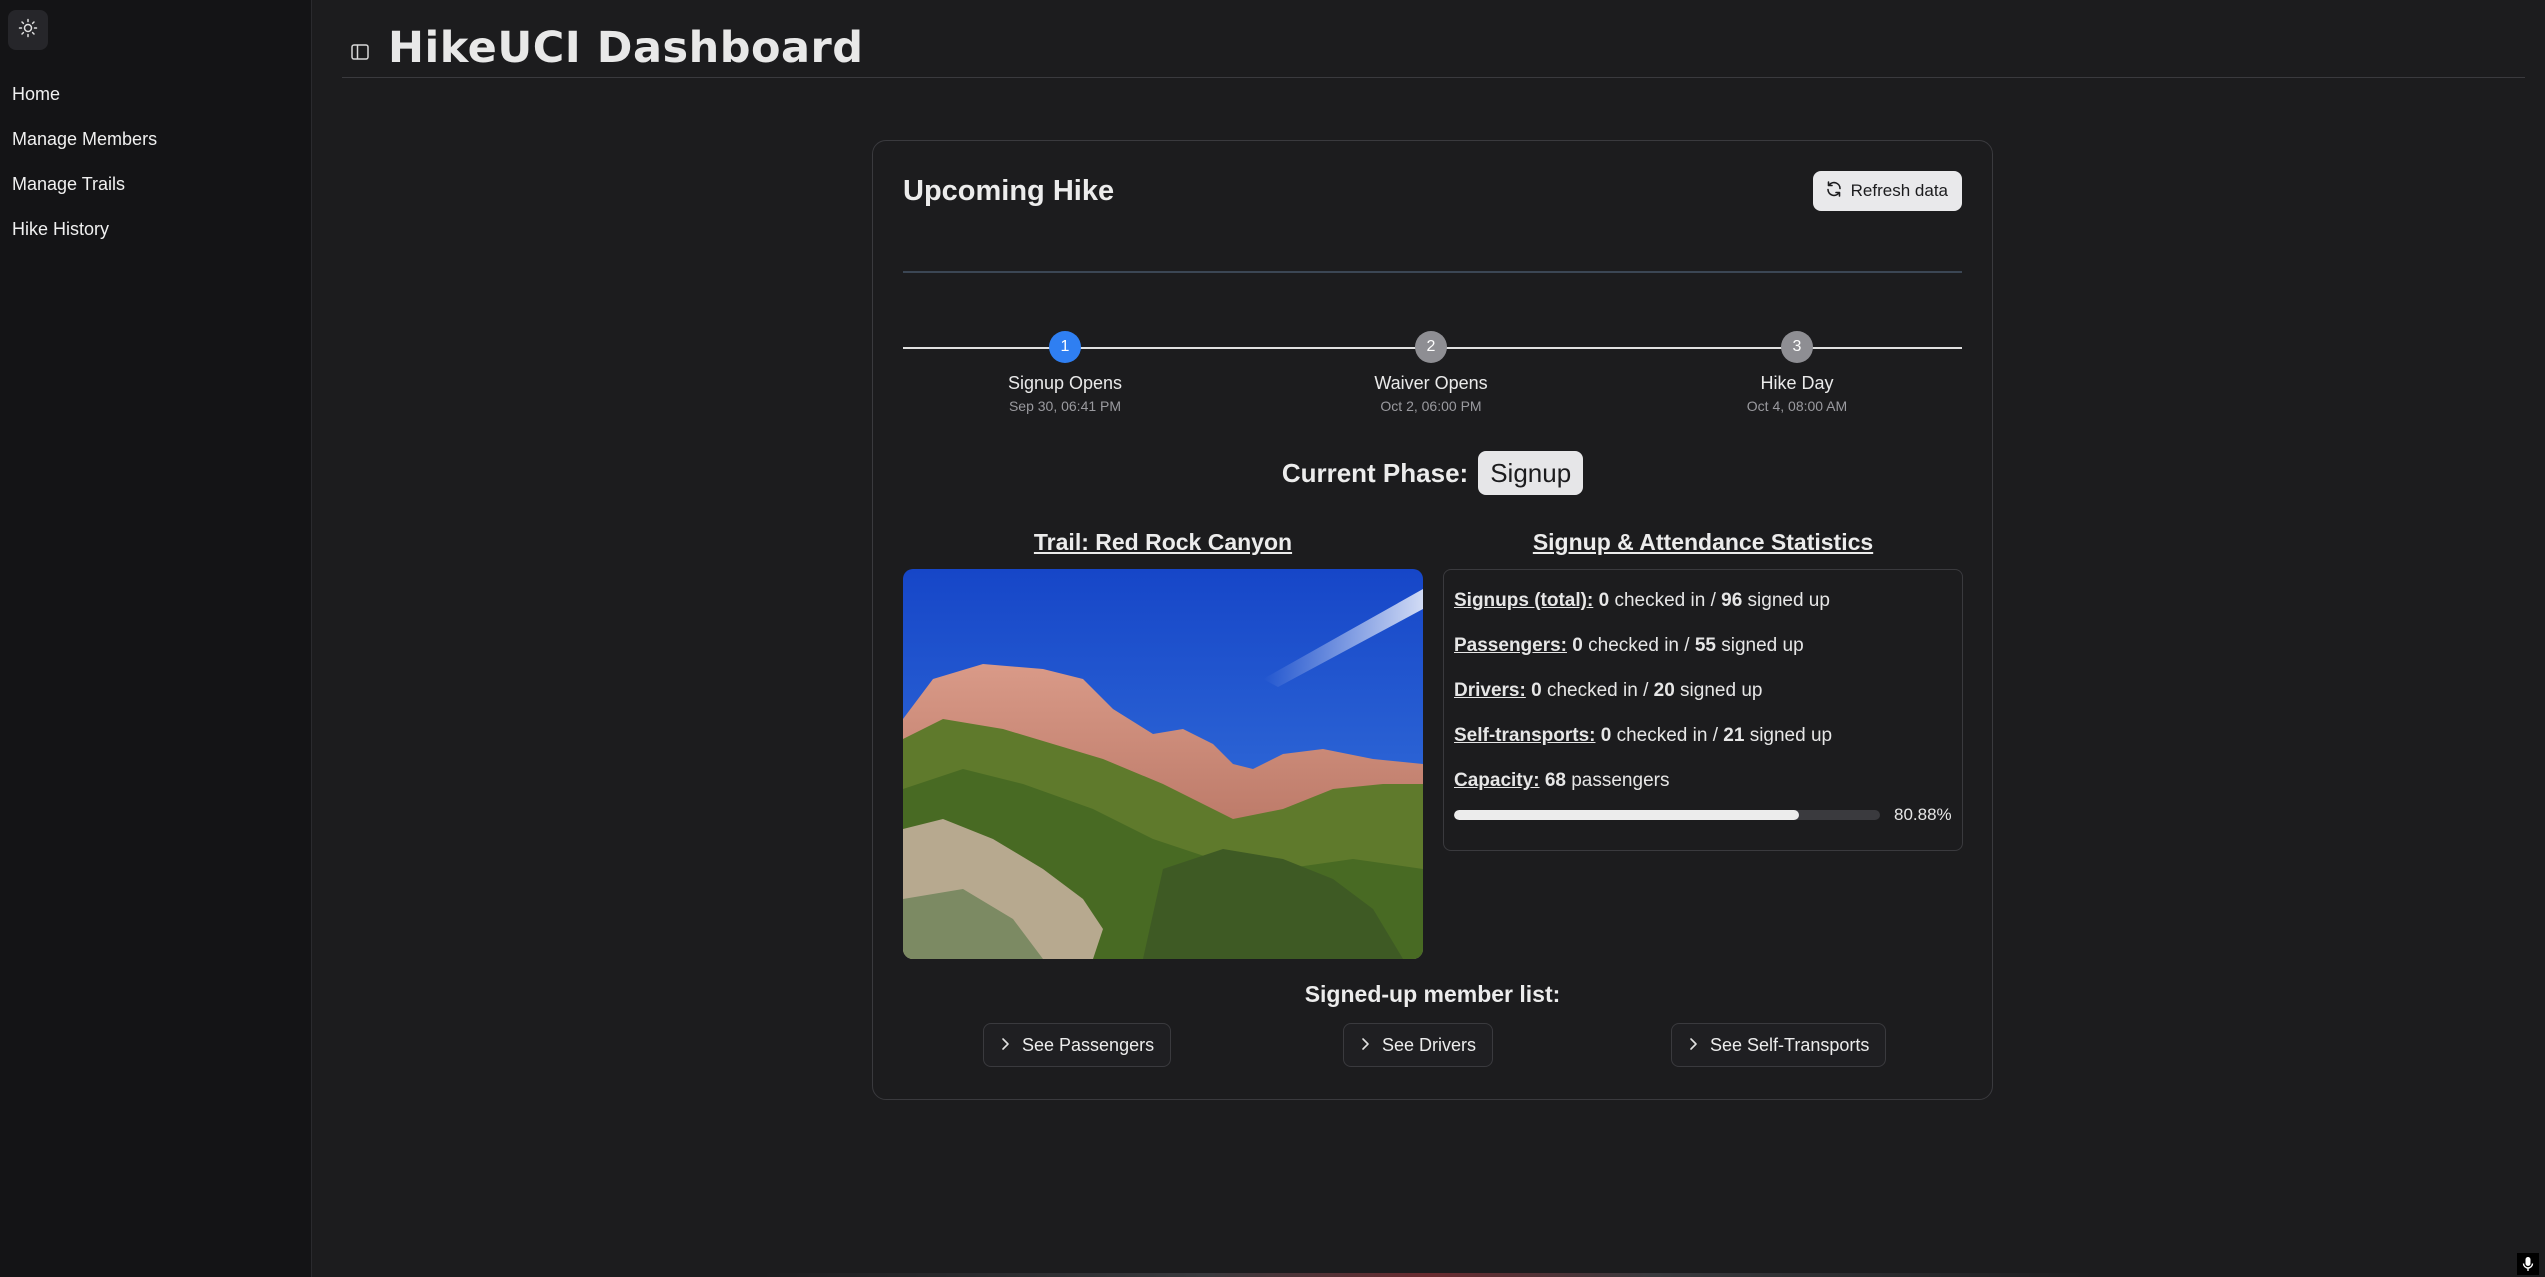  What do you see at coordinates (1431, 347) in the screenshot?
I see `step-number-badge: 2` at bounding box center [1431, 347].